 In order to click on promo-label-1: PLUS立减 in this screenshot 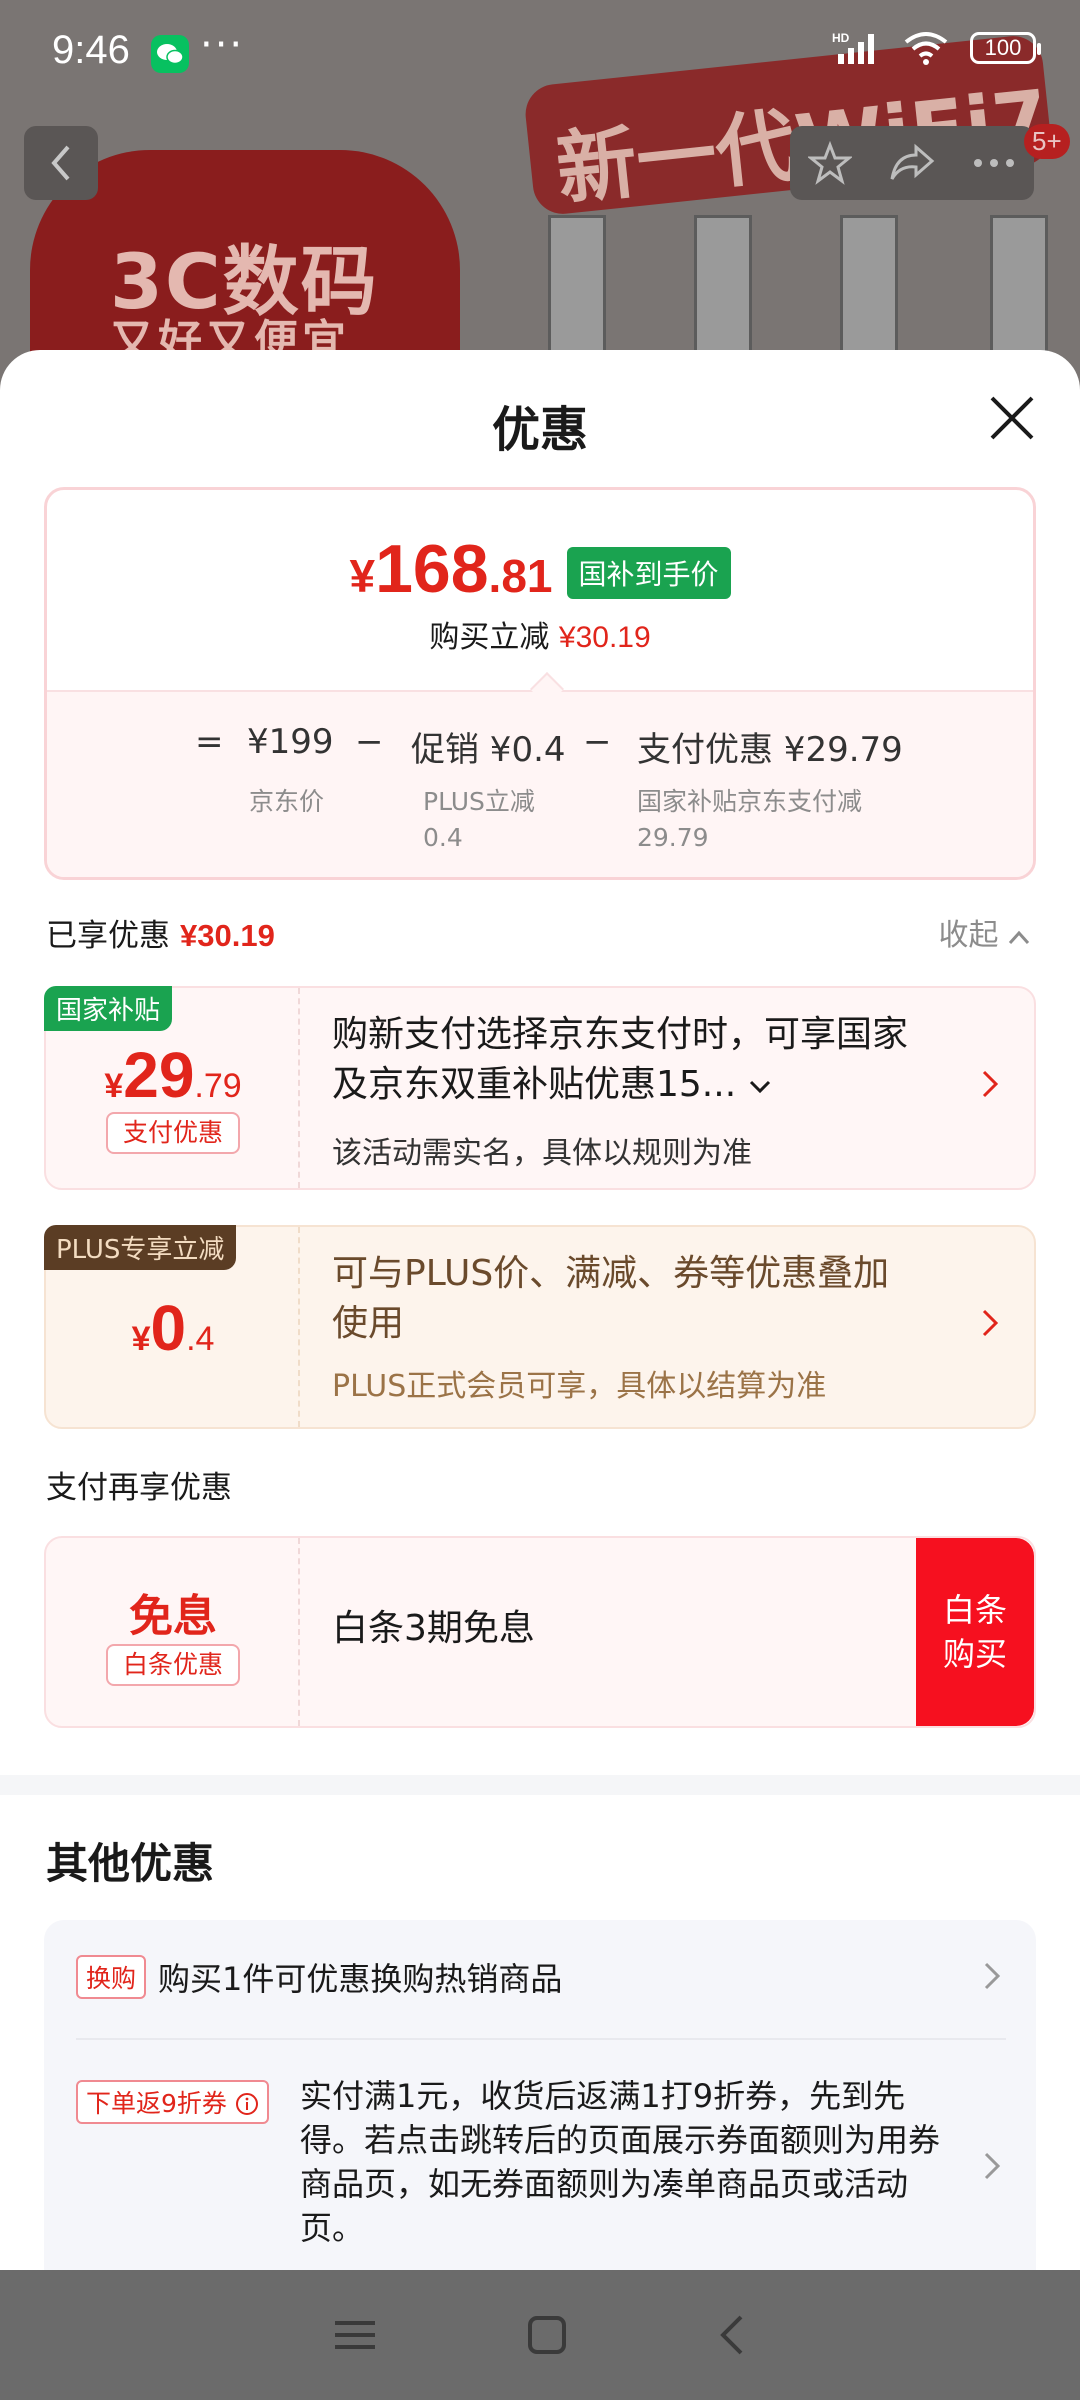, I will do `click(479, 801)`.